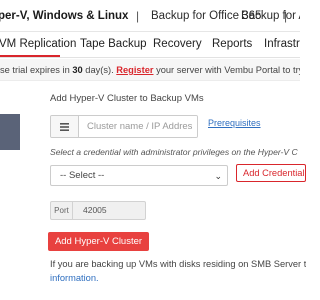 This screenshot has height=300, width=320. What do you see at coordinates (139, 175) in the screenshot?
I see `credential-select: -- Select -- ⌄` at bounding box center [139, 175].